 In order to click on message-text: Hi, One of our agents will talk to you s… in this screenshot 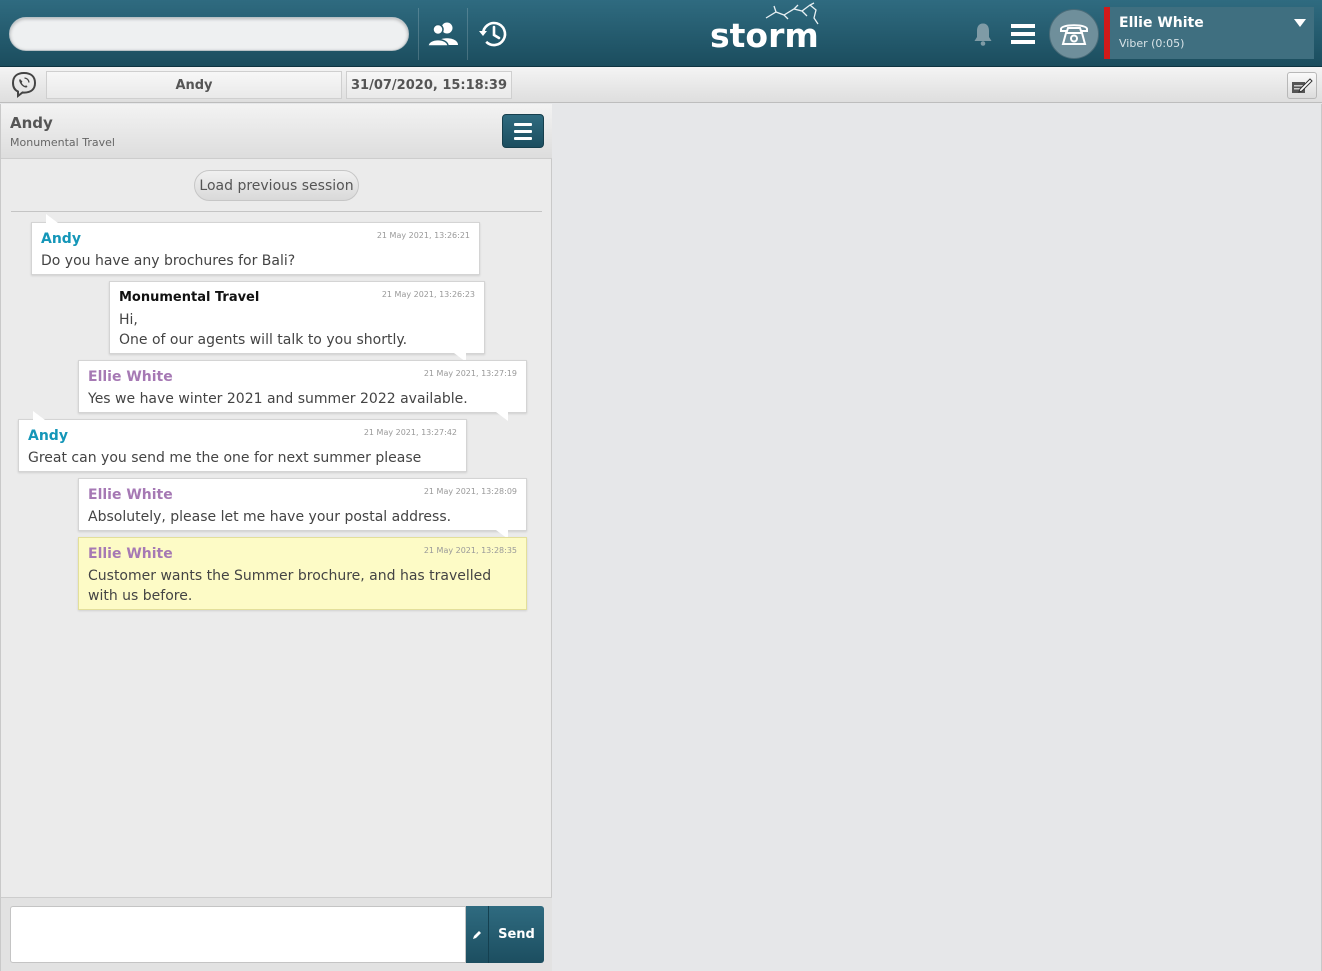, I will do `click(263, 330)`.